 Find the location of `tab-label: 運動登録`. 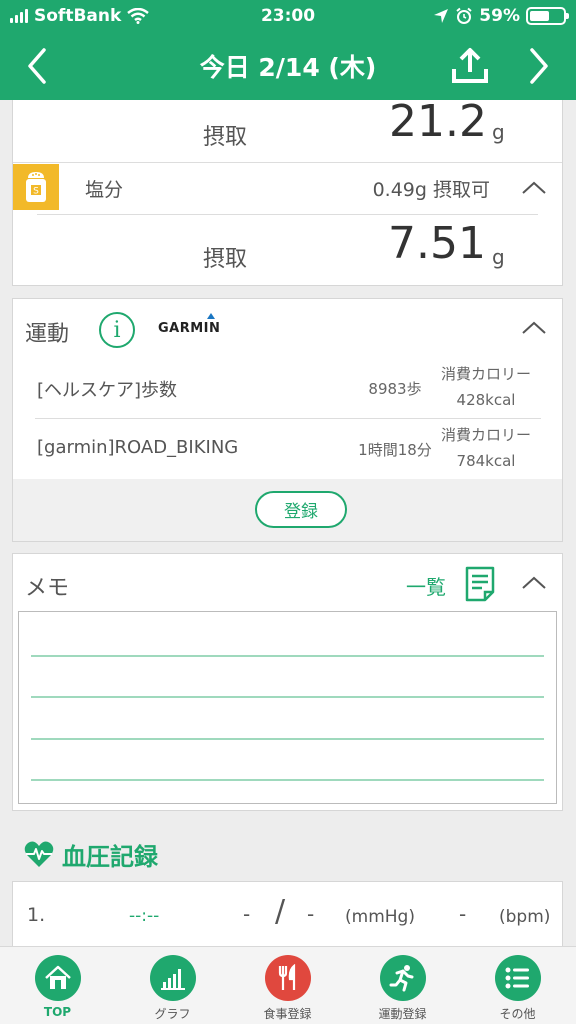

tab-label: 運動登録 is located at coordinates (402, 1014).